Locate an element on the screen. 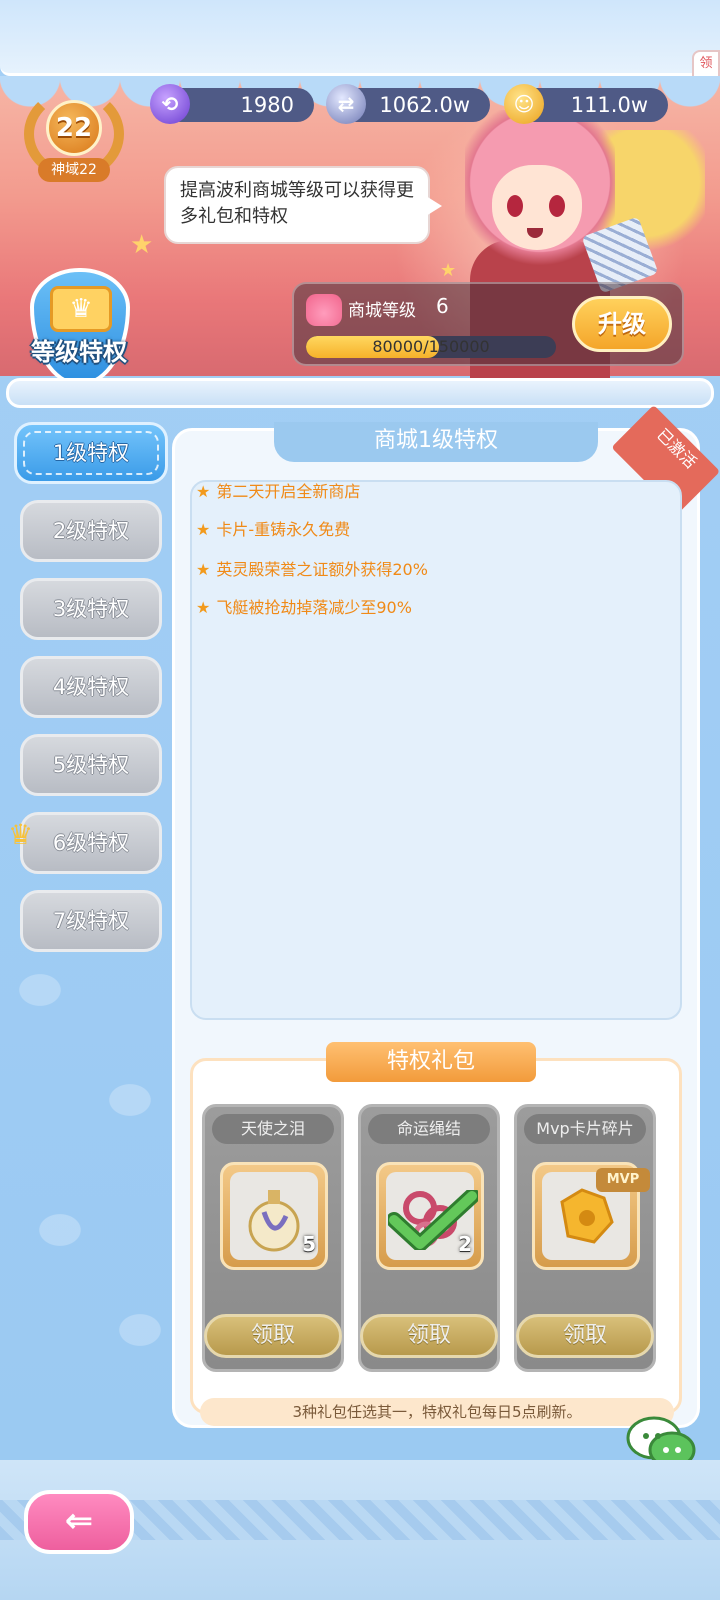 This screenshot has height=1600, width=720. poring-gift-icon is located at coordinates (324, 310).